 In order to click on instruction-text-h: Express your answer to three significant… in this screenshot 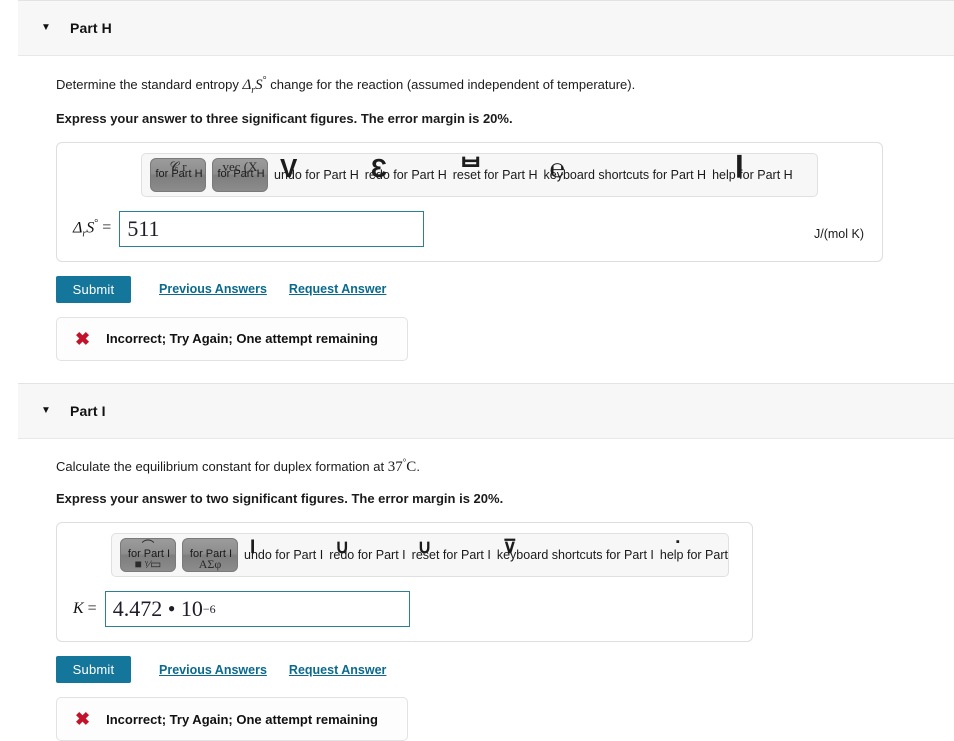, I will do `click(284, 118)`.